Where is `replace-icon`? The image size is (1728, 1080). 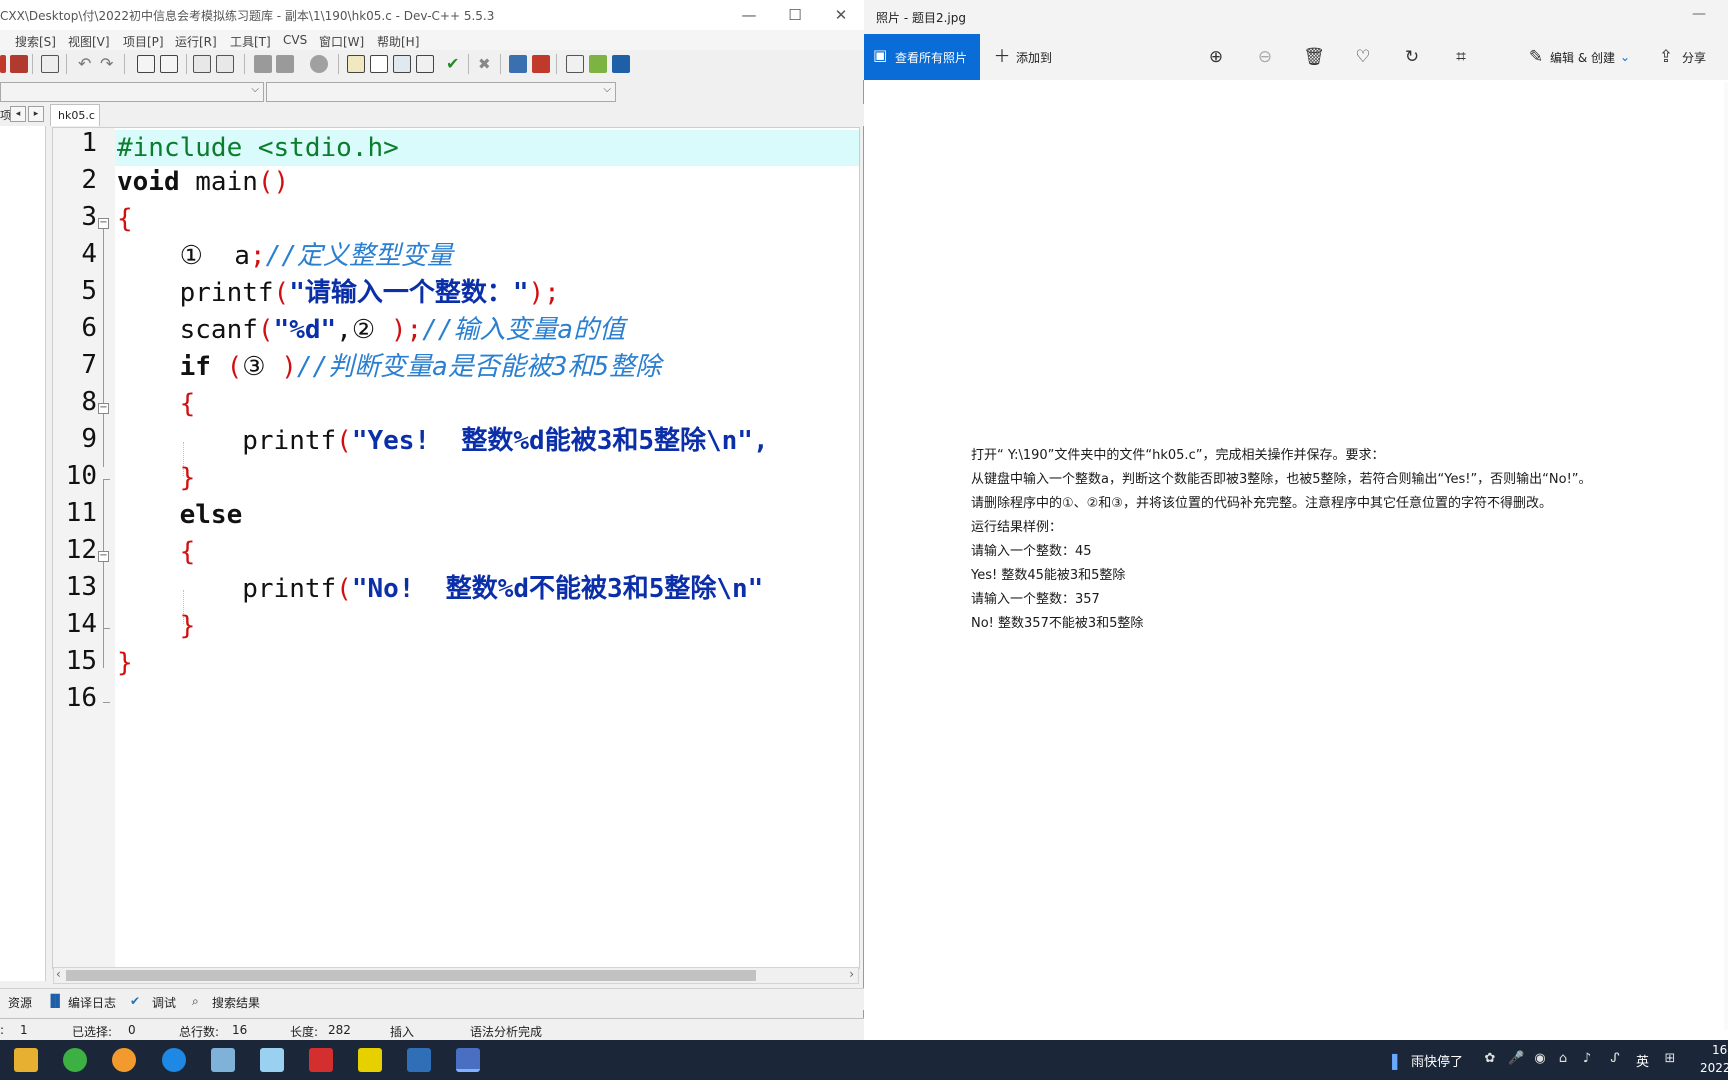 replace-icon is located at coordinates (169, 64).